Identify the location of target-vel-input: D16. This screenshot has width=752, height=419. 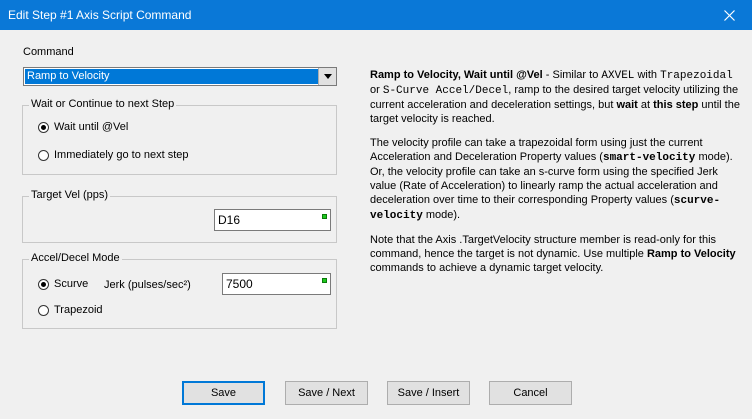
(272, 220).